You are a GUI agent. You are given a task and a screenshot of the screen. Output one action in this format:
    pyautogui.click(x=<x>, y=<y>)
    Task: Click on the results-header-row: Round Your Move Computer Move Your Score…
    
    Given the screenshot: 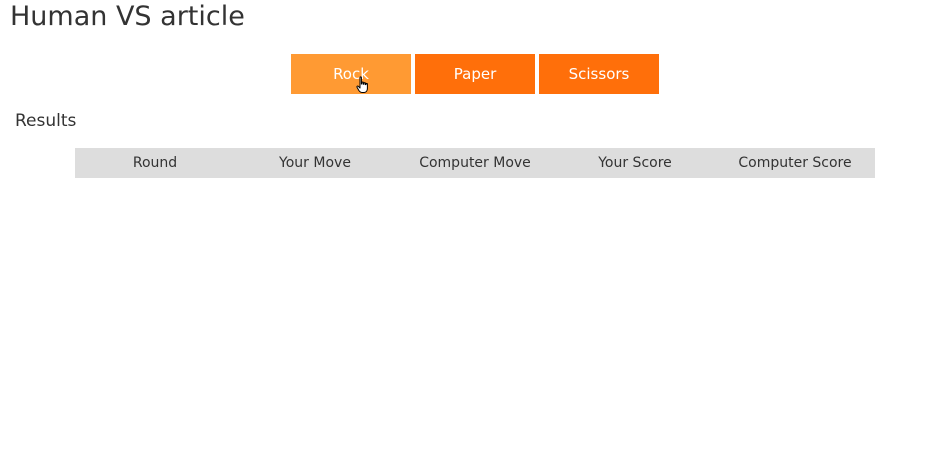 What is the action you would take?
    pyautogui.click(x=475, y=163)
    